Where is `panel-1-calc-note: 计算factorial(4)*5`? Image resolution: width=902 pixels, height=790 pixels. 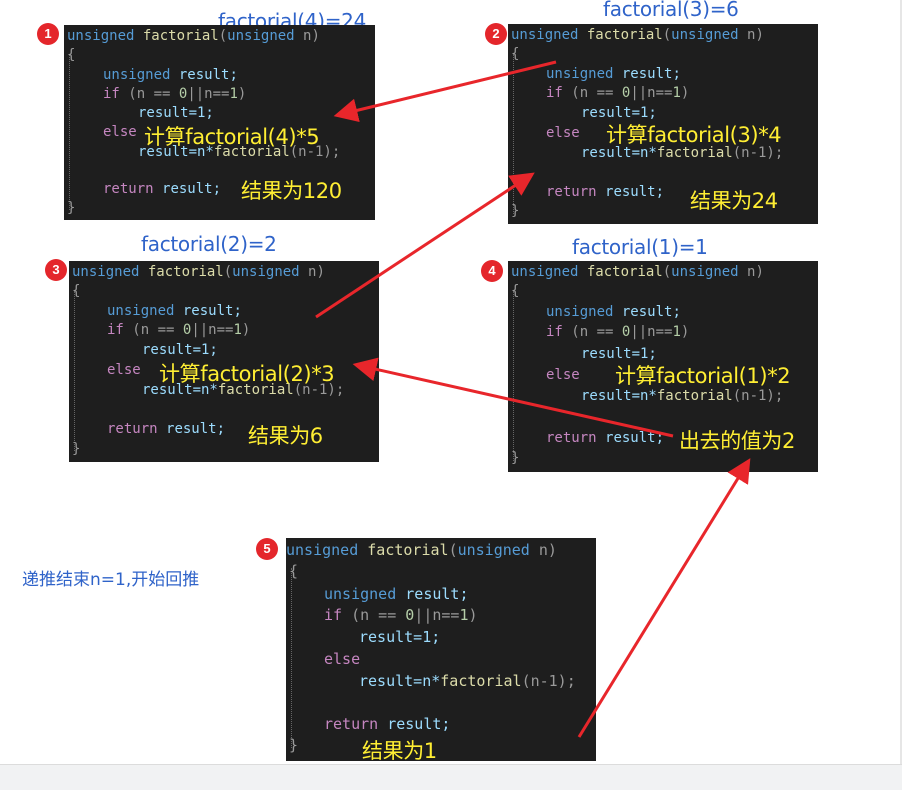 panel-1-calc-note: 计算factorial(4)*5 is located at coordinates (232, 137).